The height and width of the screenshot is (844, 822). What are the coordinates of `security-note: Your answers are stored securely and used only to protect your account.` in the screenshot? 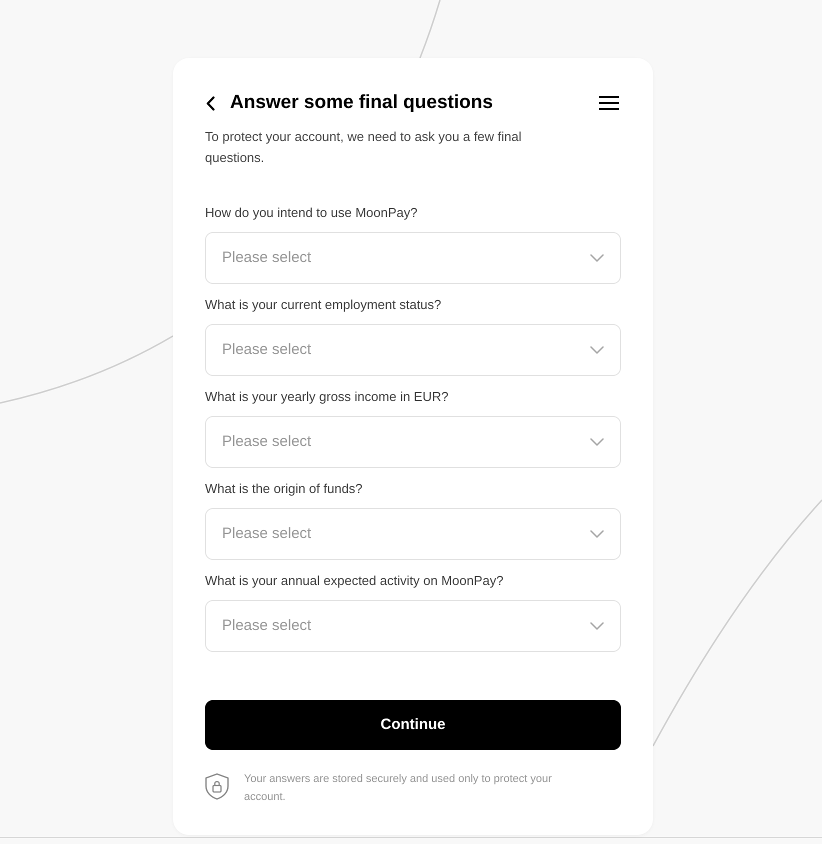 It's located at (398, 788).